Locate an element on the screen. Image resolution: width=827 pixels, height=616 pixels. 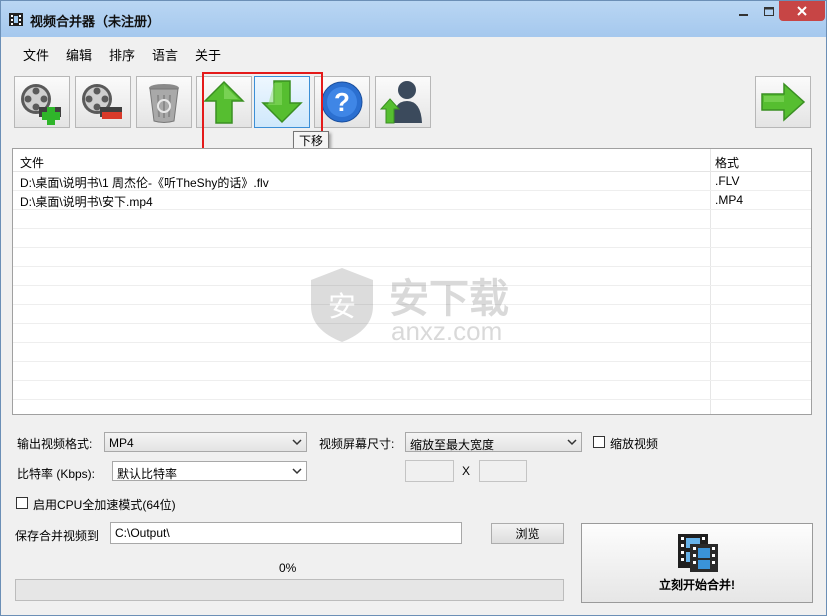
column-header-file: 文件 is located at coordinates (32, 162).